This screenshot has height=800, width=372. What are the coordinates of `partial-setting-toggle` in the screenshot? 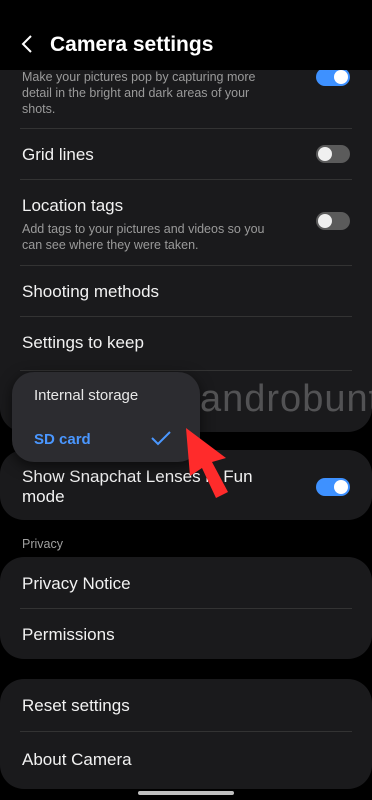 It's located at (333, 77).